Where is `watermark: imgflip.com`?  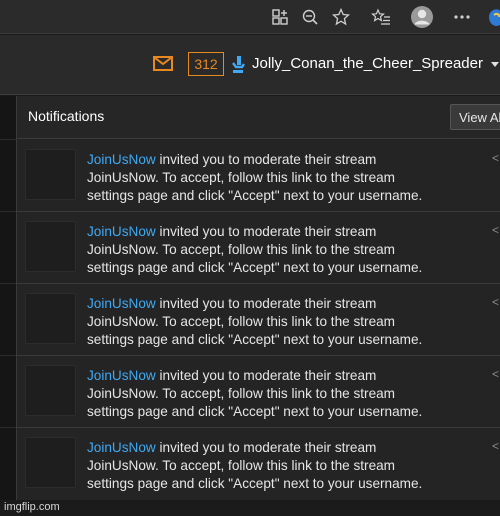
watermark: imgflip.com is located at coordinates (32, 507).